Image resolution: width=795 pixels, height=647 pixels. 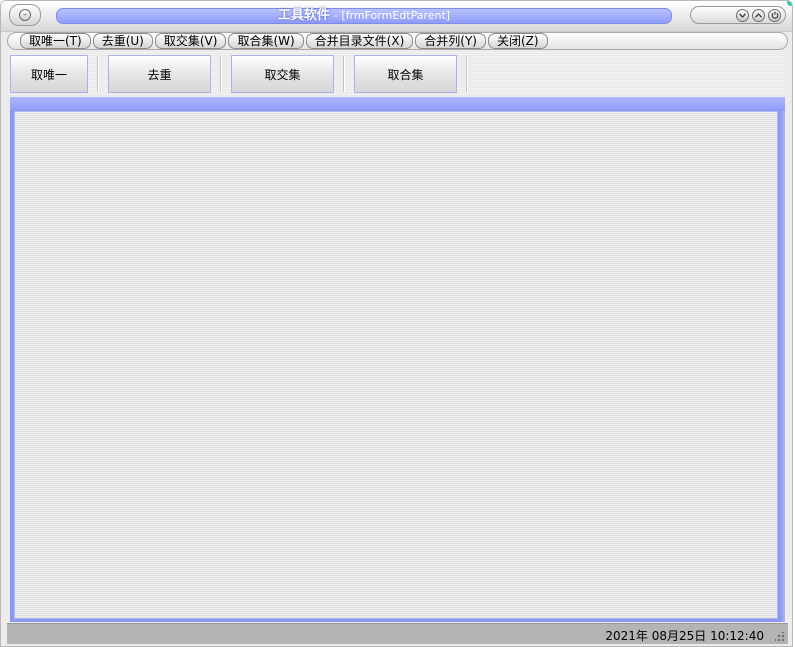 I want to click on chevron-up-icon, so click(x=758, y=15).